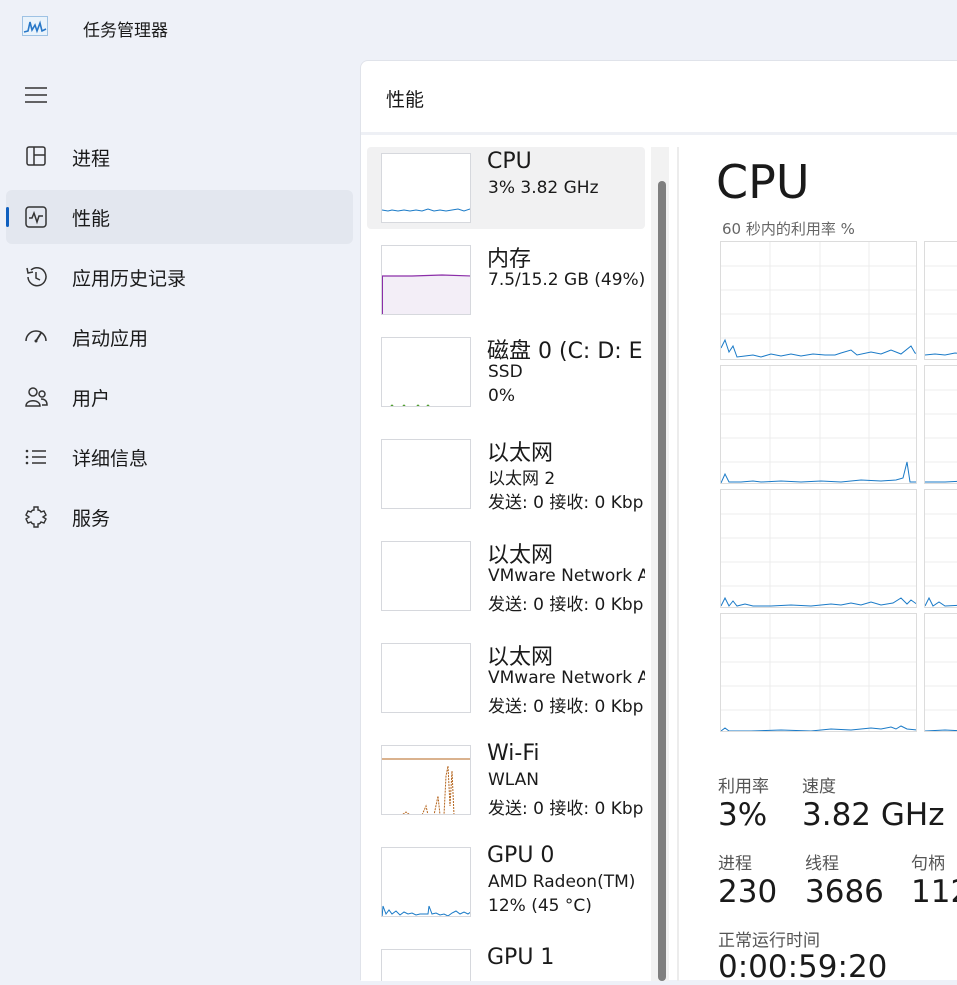 The image size is (957, 985). What do you see at coordinates (513, 753) in the screenshot?
I see `device-name: Wi-Fi` at bounding box center [513, 753].